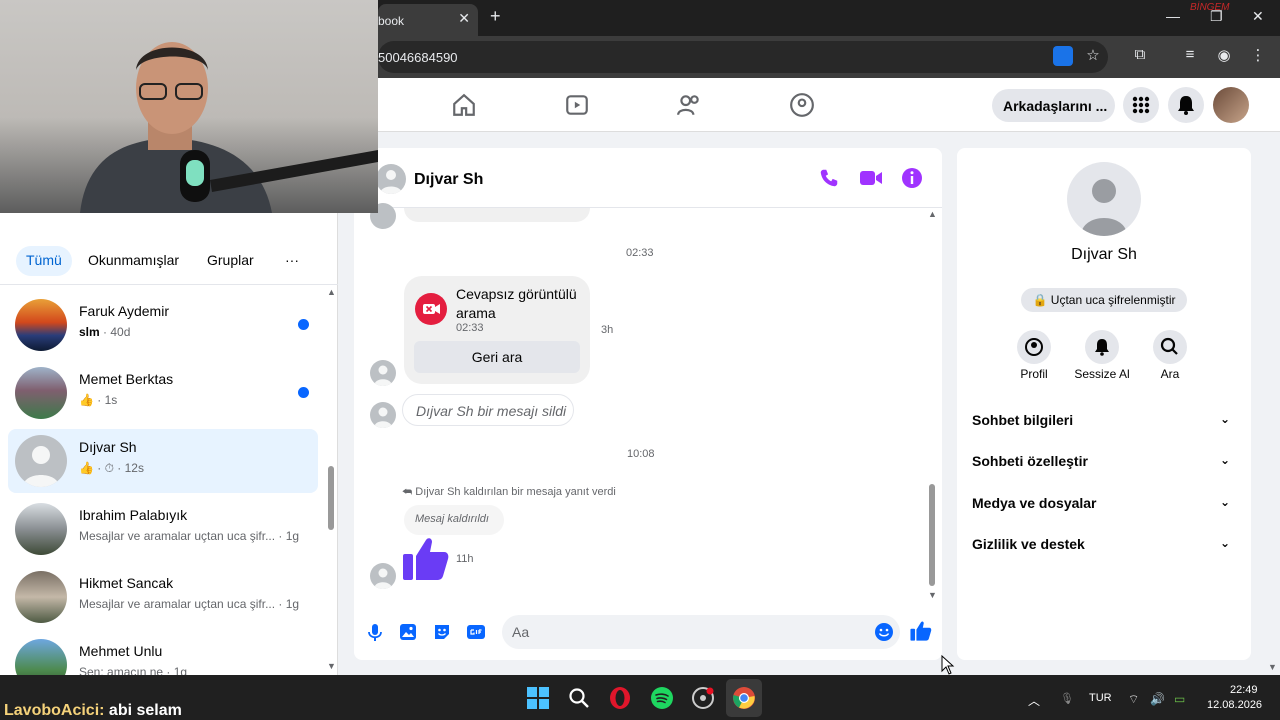  I want to click on conversation-title: Dıjvar Sh, so click(448, 180).